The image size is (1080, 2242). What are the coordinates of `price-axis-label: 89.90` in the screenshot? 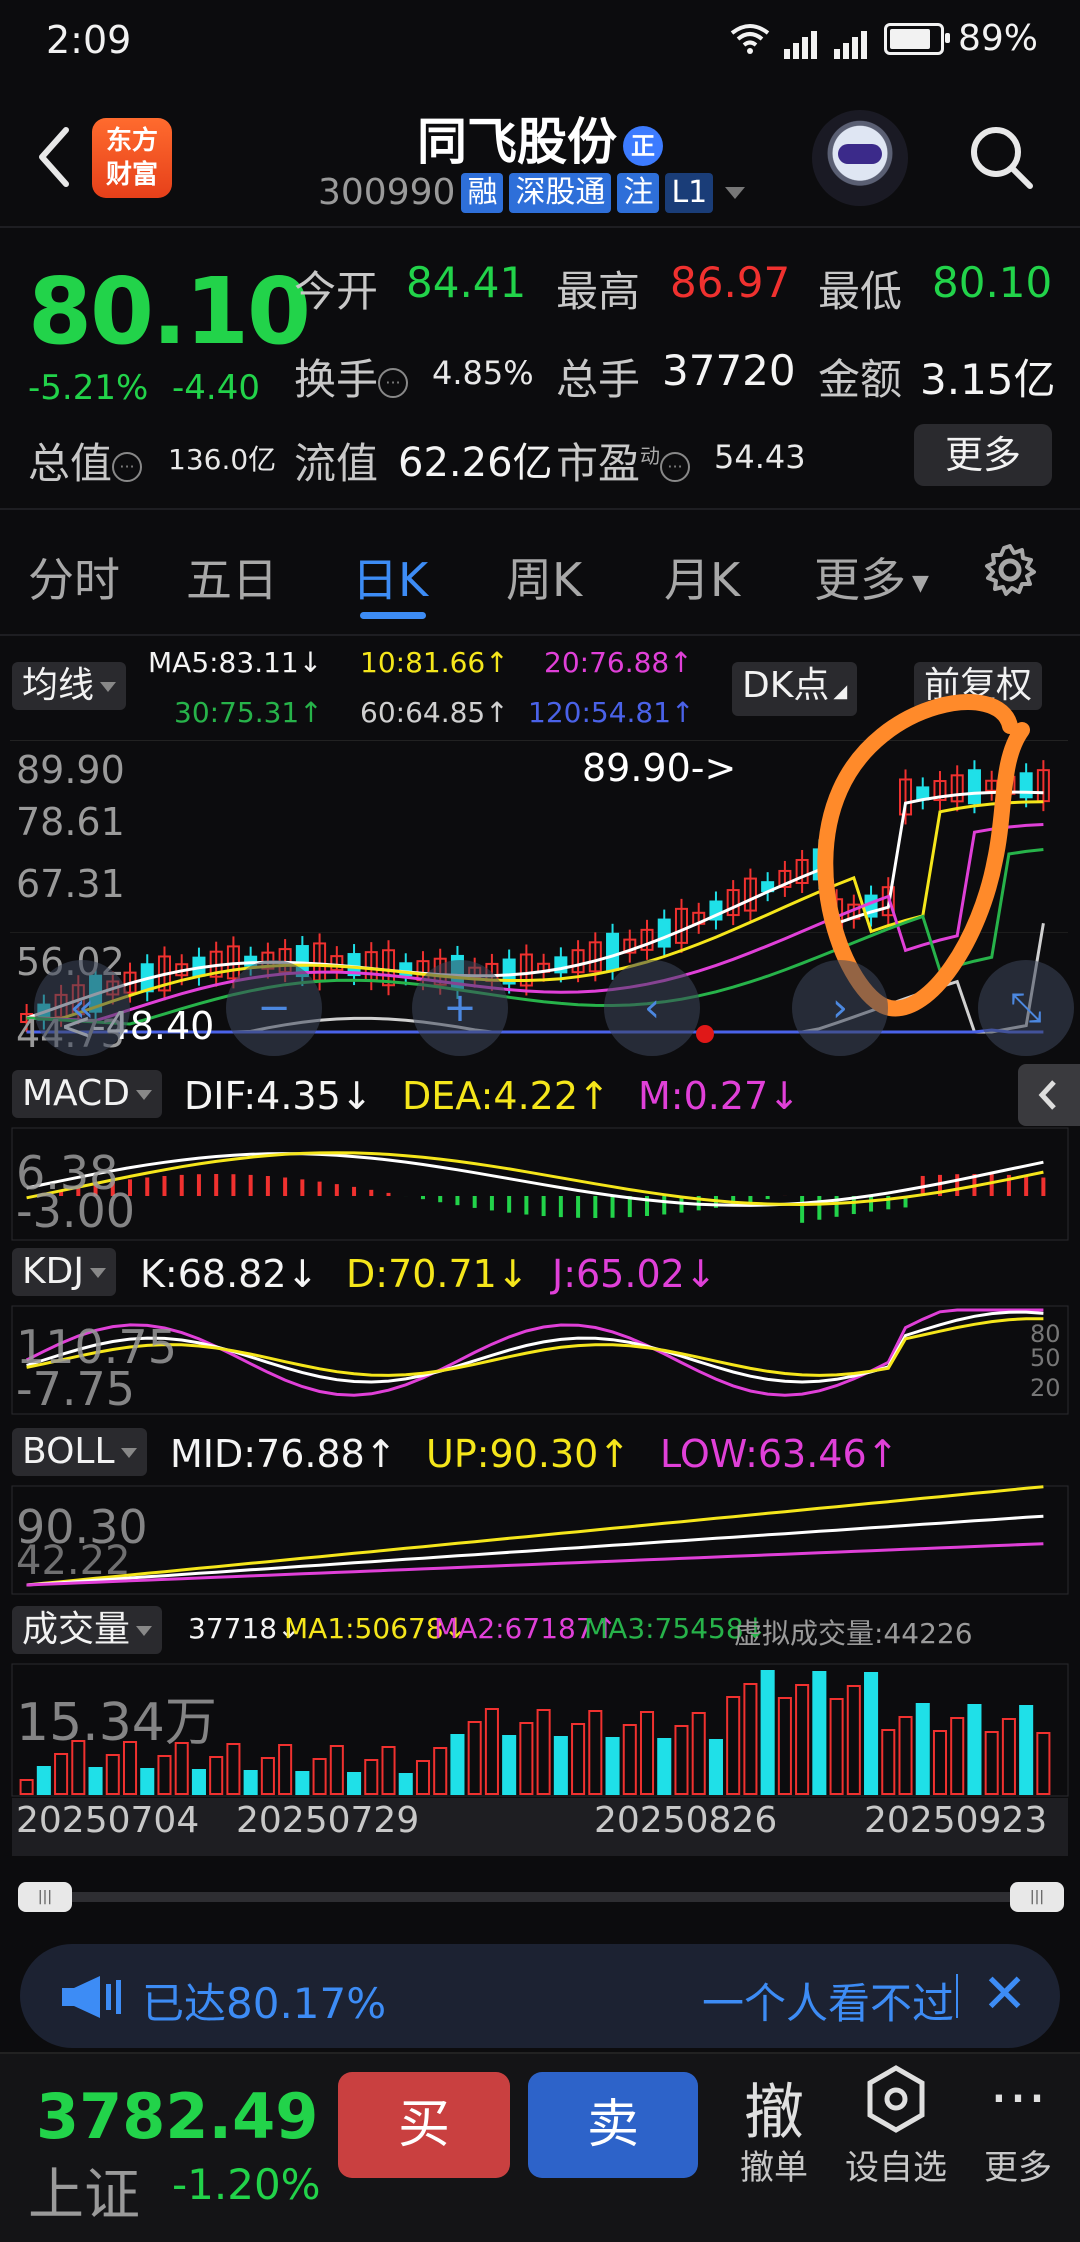 It's located at (70, 770).